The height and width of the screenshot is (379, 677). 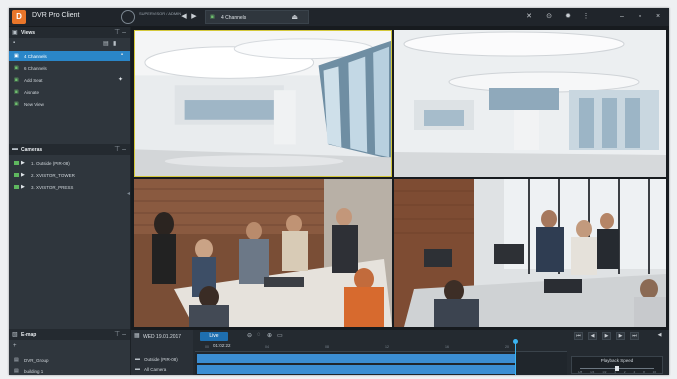 I want to click on view-item-aisnate: ▣ Aisnate, so click(x=69, y=92).